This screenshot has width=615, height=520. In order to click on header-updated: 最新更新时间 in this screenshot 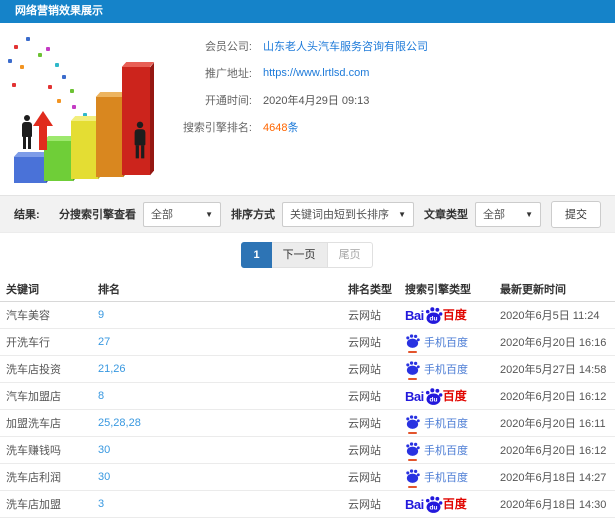, I will do `click(533, 289)`.